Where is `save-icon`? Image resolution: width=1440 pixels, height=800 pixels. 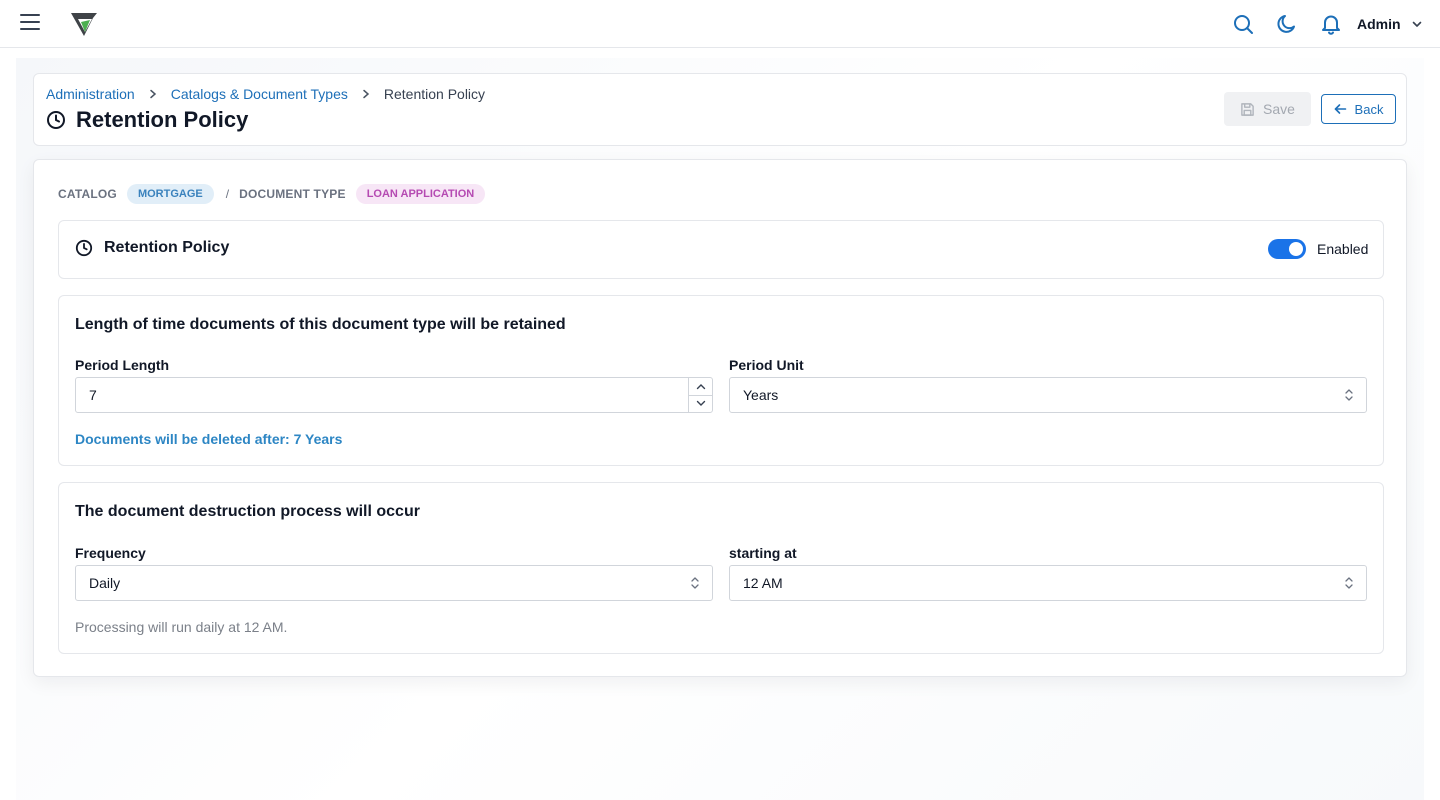 save-icon is located at coordinates (1247, 109).